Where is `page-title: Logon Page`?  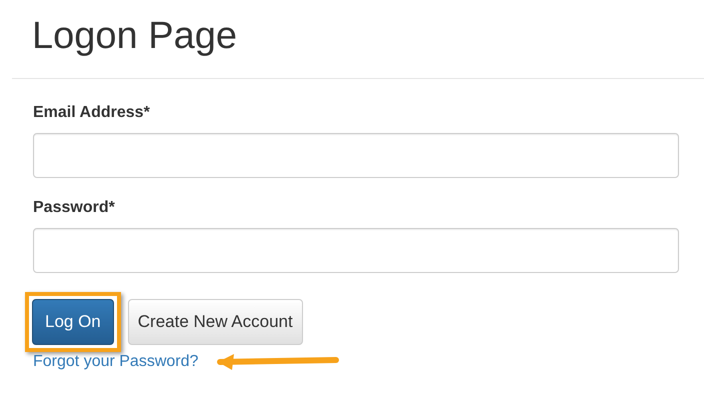 page-title: Logon Page is located at coordinates (135, 36).